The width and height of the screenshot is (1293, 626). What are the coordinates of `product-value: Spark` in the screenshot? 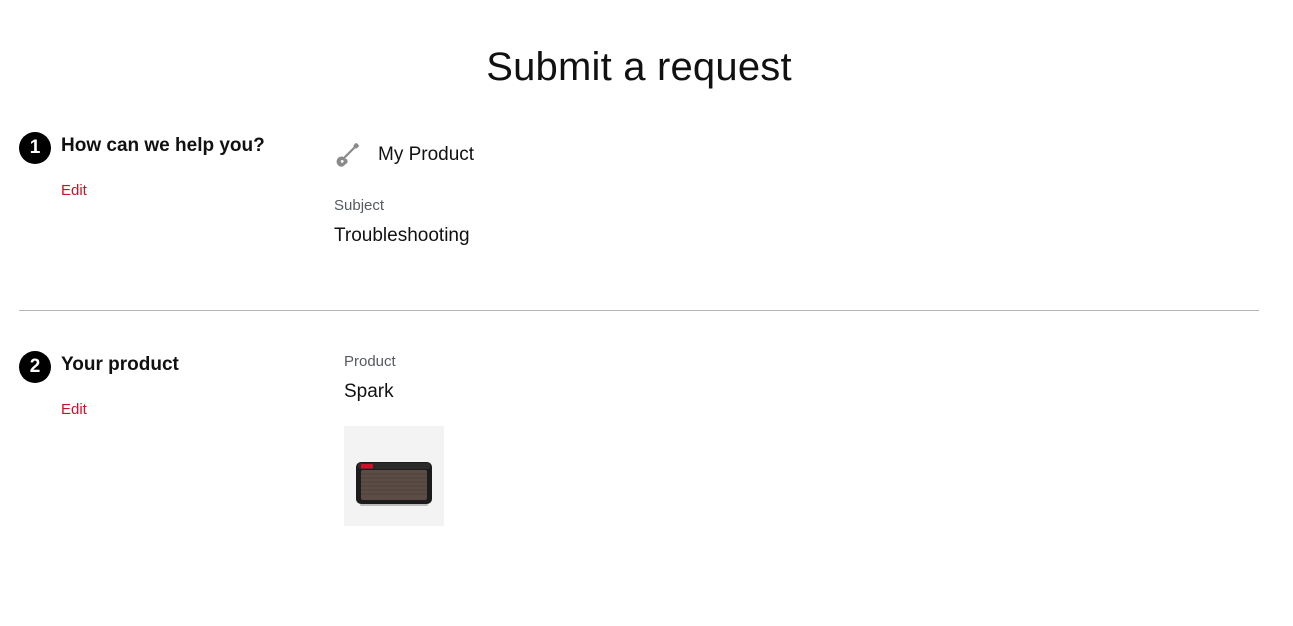 It's located at (369, 391).